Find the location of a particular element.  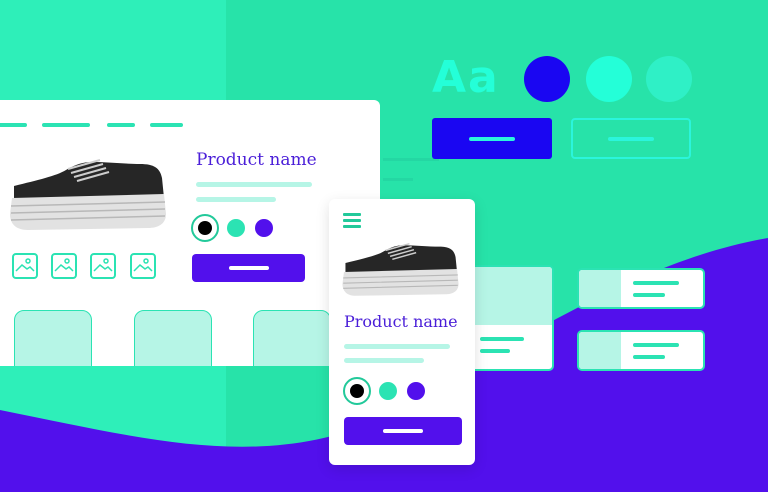

secondary-button-sample is located at coordinates (631, 138).